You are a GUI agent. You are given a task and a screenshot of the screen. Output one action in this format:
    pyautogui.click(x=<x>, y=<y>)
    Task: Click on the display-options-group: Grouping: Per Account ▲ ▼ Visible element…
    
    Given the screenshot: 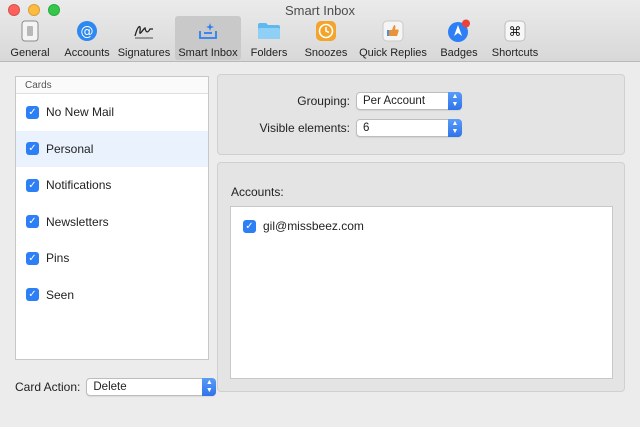 What is the action you would take?
    pyautogui.click(x=421, y=114)
    